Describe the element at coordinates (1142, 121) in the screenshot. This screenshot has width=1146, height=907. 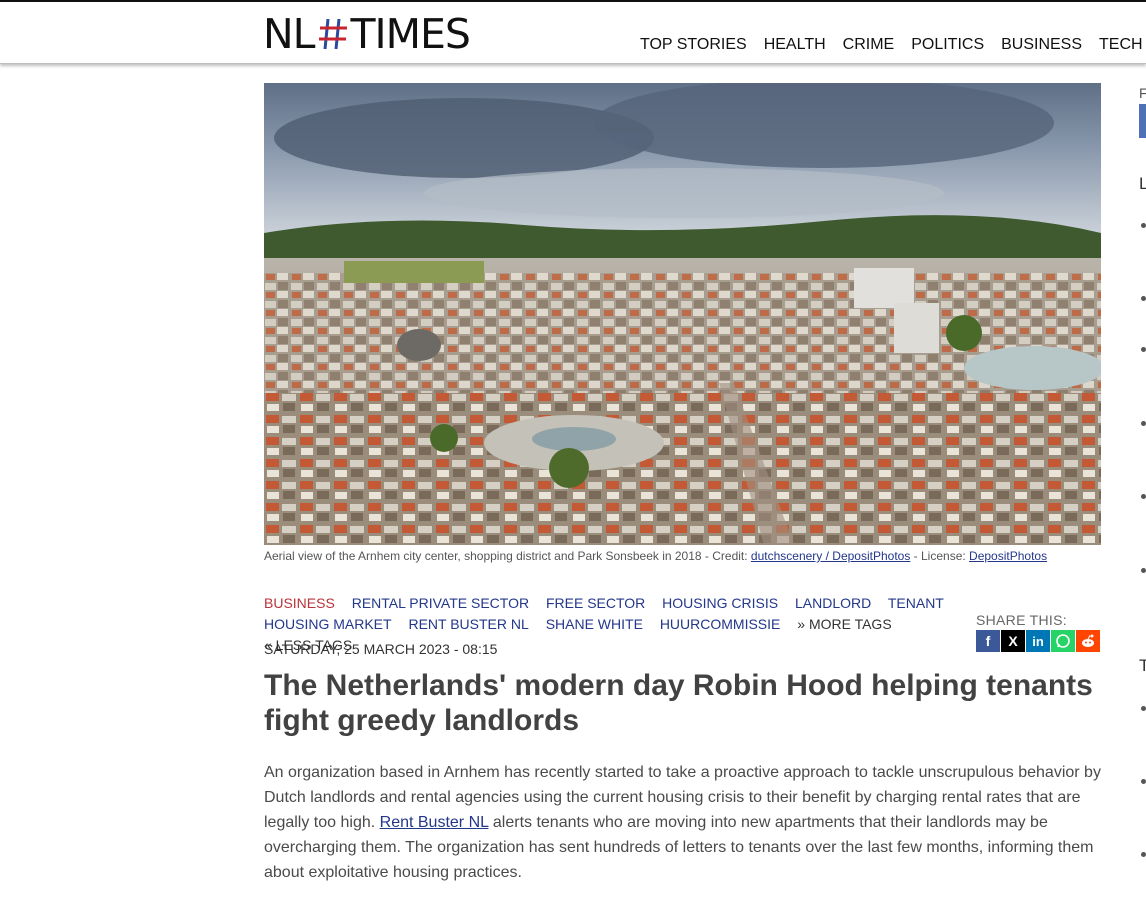
I see `sidebar-social-button` at that location.